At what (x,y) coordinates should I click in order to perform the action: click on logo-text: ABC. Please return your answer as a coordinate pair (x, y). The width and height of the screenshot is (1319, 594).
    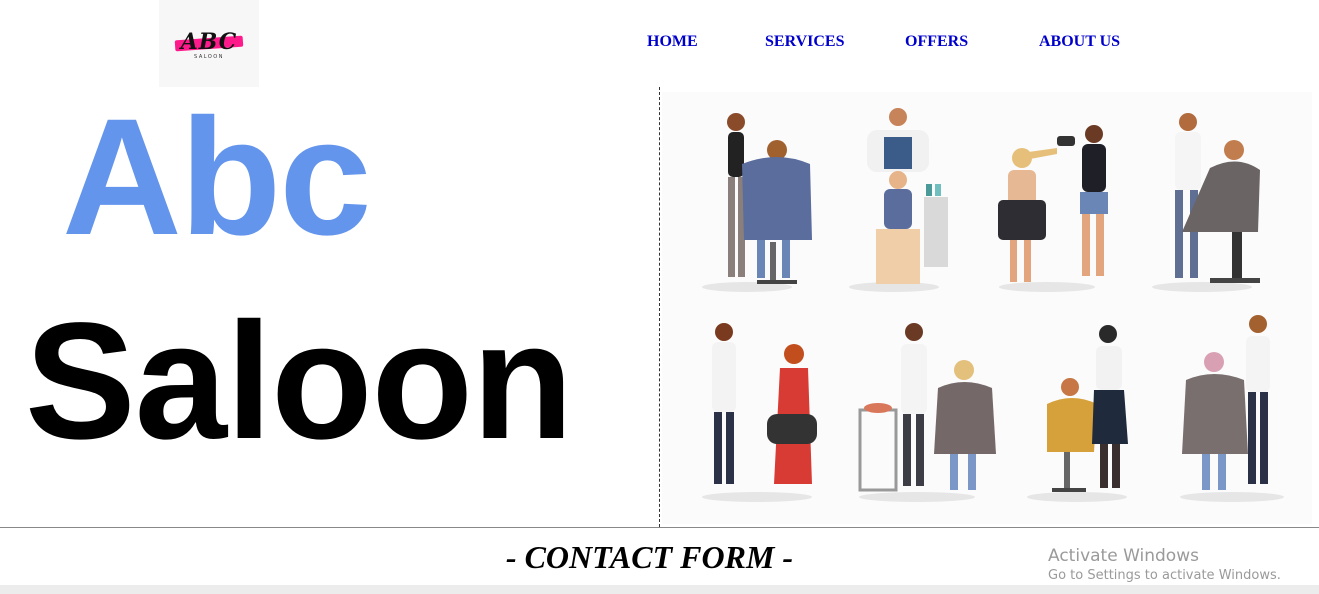
    Looking at the image, I should click on (209, 41).